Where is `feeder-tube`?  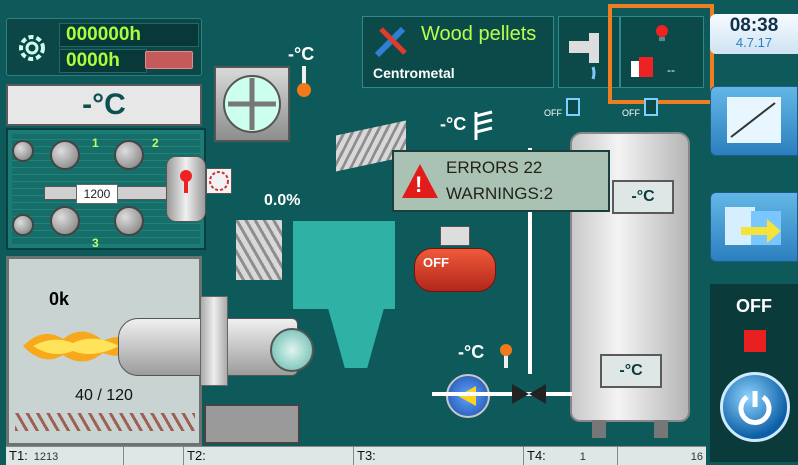
feeder-tube is located at coordinates (214, 341).